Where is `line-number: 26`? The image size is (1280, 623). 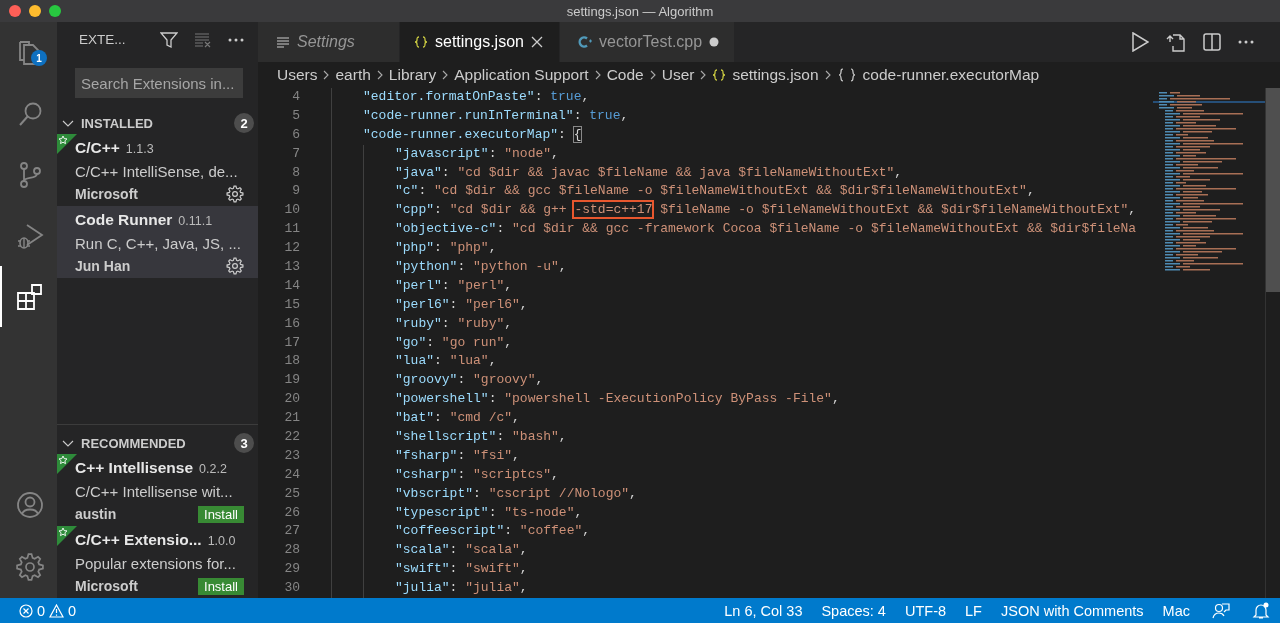
line-number: 26 is located at coordinates (291, 512).